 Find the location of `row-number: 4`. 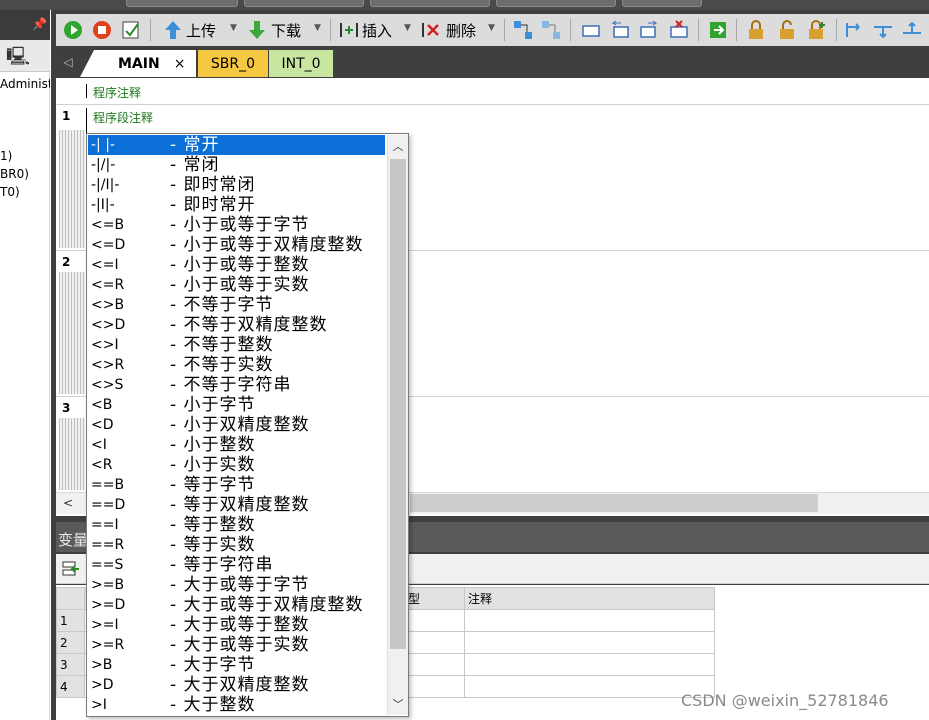

row-number: 4 is located at coordinates (70, 686).